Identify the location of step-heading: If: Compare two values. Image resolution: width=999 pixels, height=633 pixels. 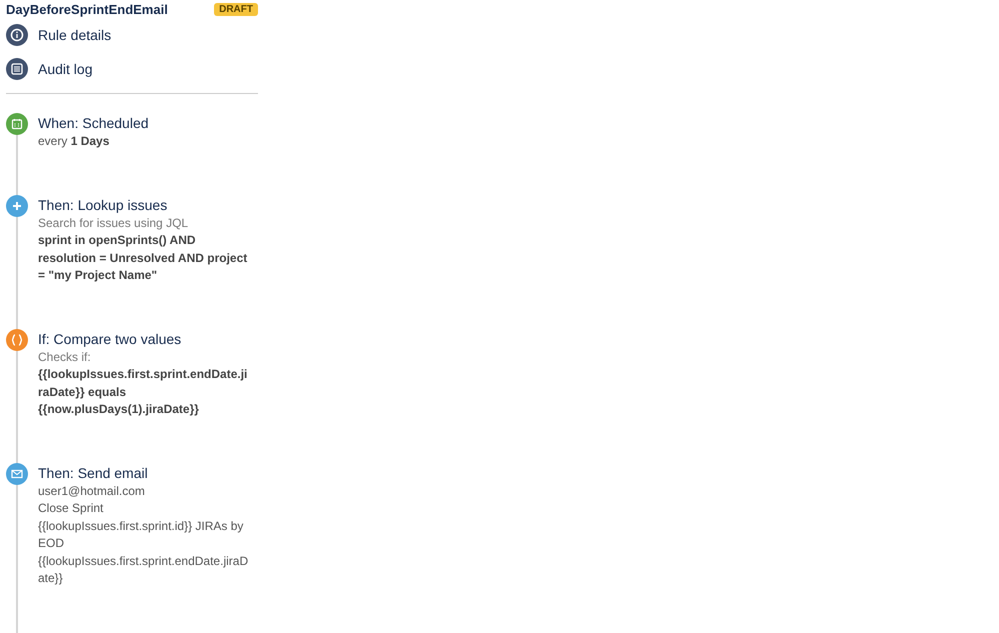
(145, 338).